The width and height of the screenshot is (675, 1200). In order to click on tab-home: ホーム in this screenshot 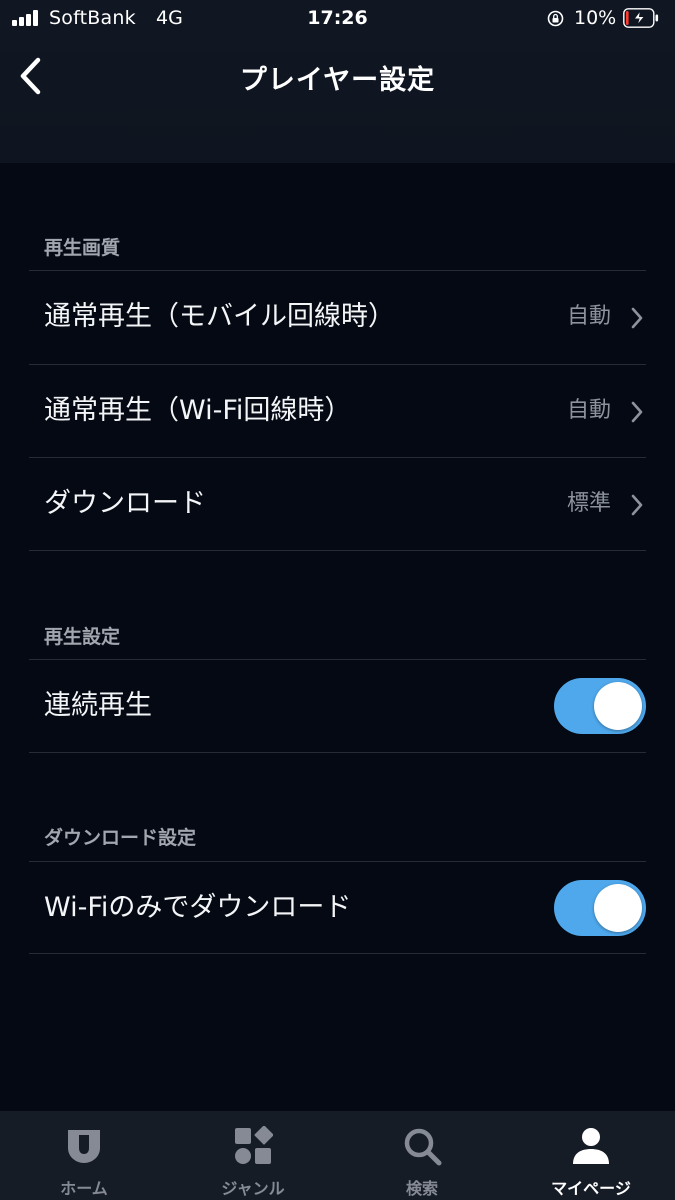, I will do `click(84, 1155)`.